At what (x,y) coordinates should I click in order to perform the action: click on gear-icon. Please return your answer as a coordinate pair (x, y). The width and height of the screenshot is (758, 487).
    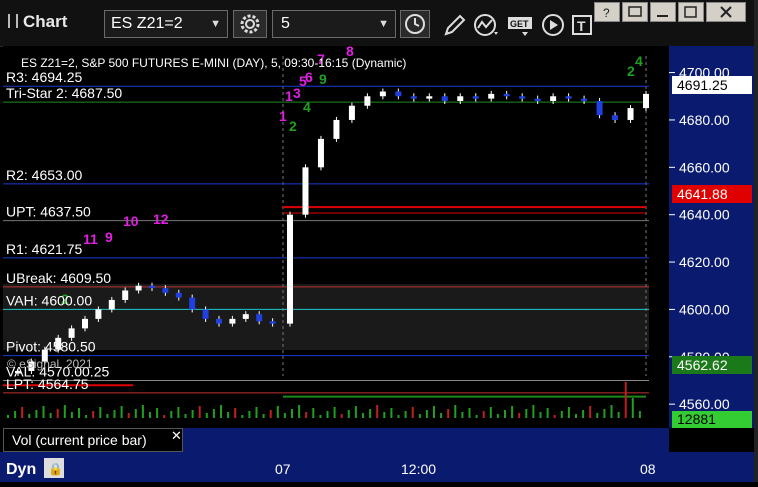
    Looking at the image, I should click on (250, 24).